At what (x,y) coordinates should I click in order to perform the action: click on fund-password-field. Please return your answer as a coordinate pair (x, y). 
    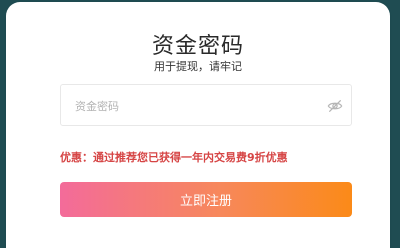
    Looking at the image, I should click on (206, 105).